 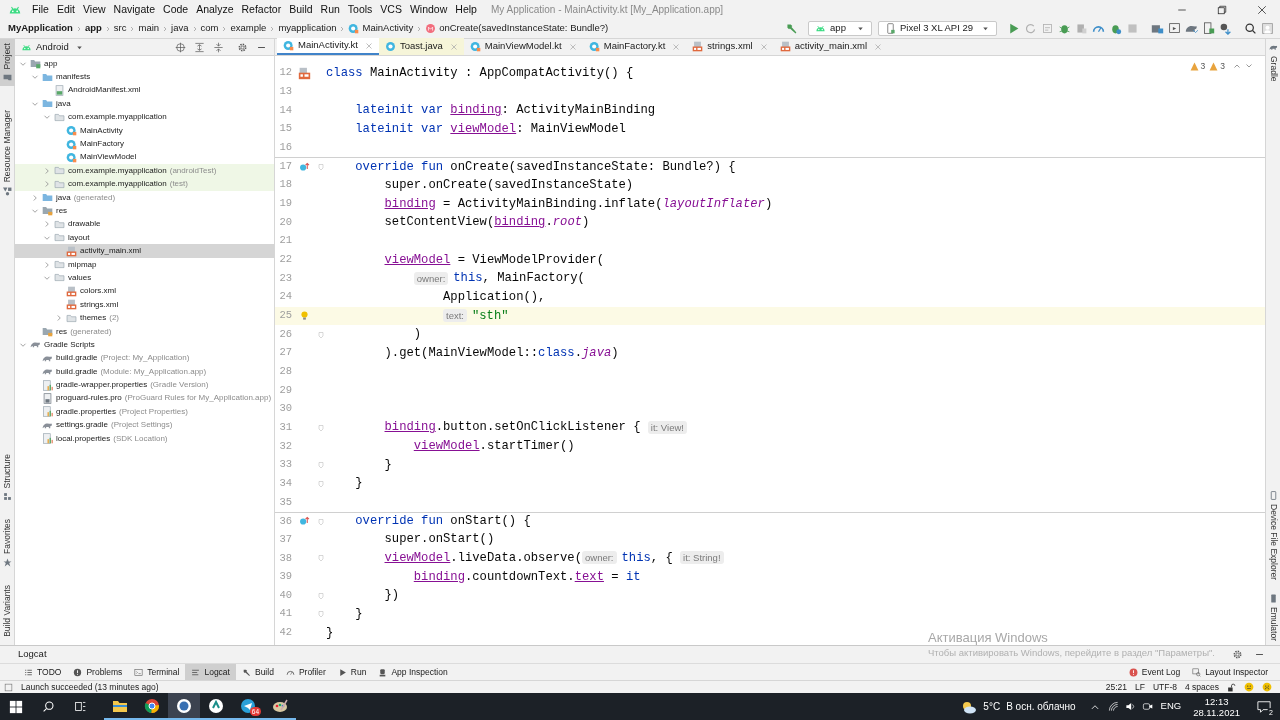 What do you see at coordinates (7, 543) in the screenshot?
I see `tool-window-button: Favorites` at bounding box center [7, 543].